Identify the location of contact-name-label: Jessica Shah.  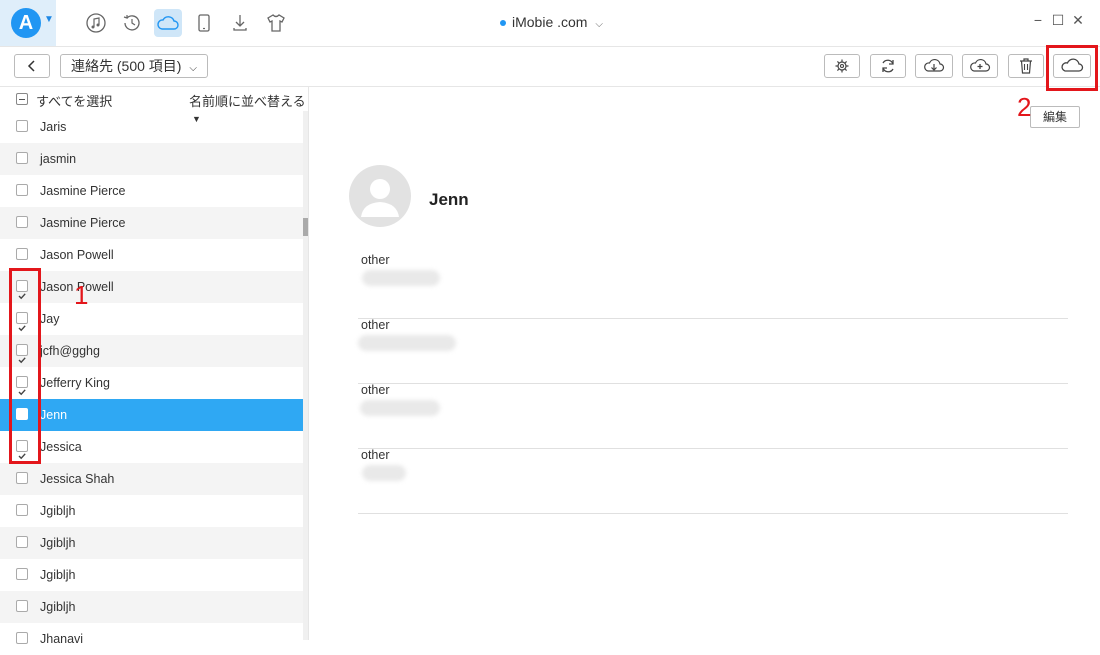
(77, 479).